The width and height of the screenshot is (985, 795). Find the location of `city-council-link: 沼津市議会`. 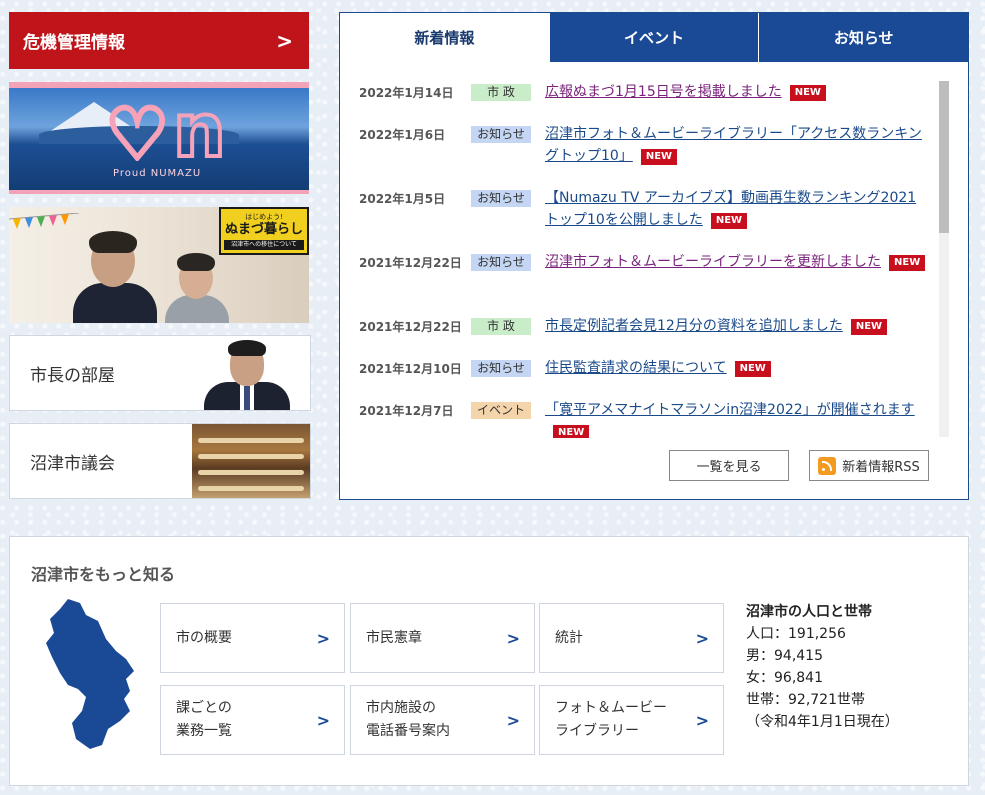

city-council-link: 沼津市議会 is located at coordinates (160, 461).